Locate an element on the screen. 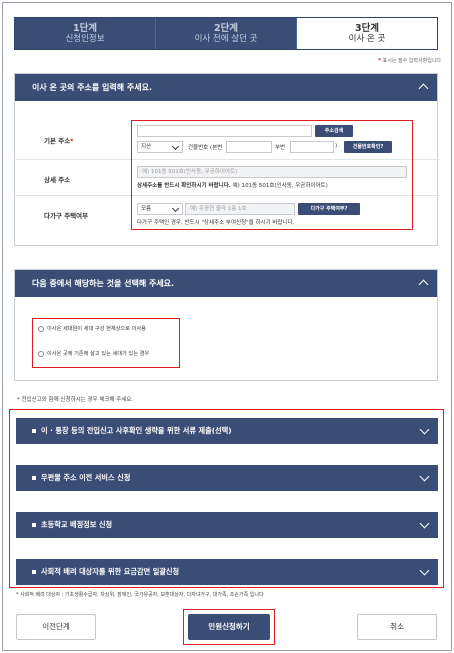 The height and width of the screenshot is (653, 454). service-fee-reduction: 사회적 배려 대상자를 위한 요금감면 일괄신청 is located at coordinates (227, 572).